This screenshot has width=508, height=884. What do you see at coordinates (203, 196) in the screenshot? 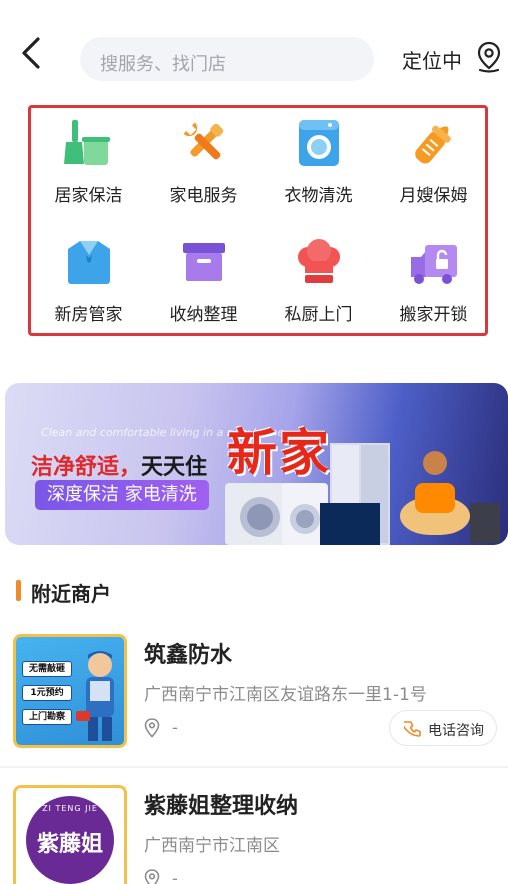
I see `service-label: 家电服务` at bounding box center [203, 196].